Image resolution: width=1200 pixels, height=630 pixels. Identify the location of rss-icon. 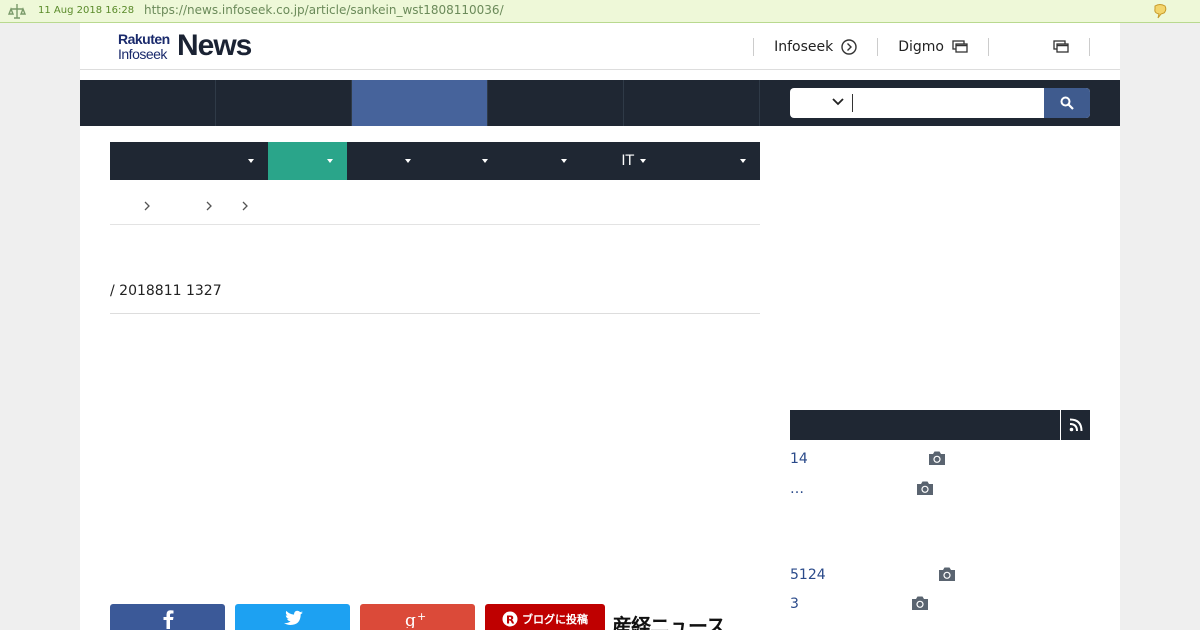
(1075, 425).